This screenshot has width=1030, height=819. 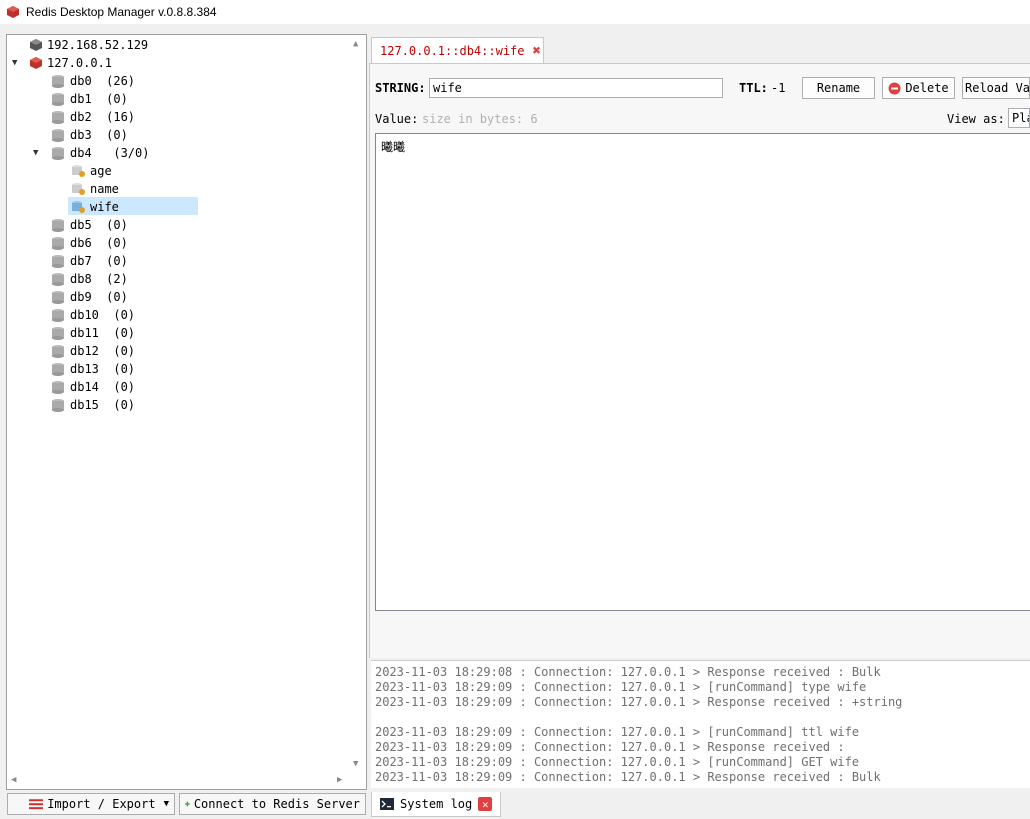 What do you see at coordinates (918, 88) in the screenshot?
I see `delete-button: Delete` at bounding box center [918, 88].